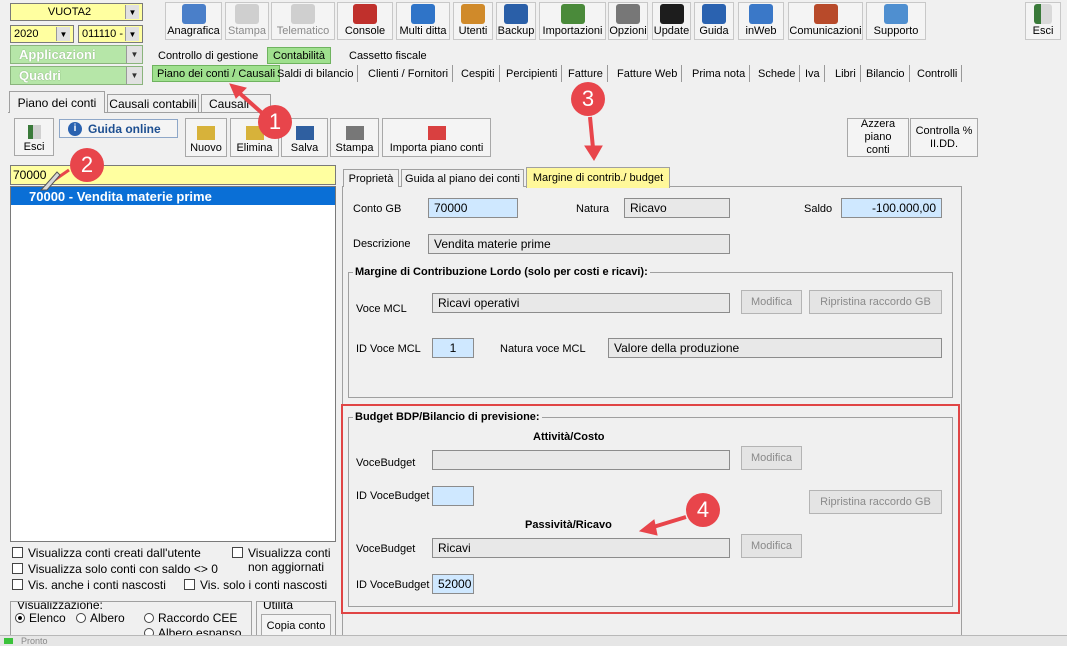 This screenshot has width=1067, height=646. What do you see at coordinates (50, 181) in the screenshot?
I see `pen-icon` at bounding box center [50, 181].